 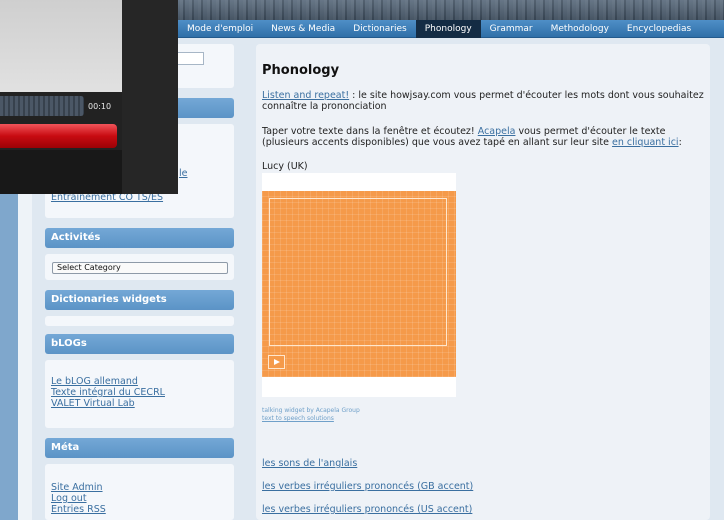 What do you see at coordinates (276, 362) in the screenshot?
I see `play-icon` at bounding box center [276, 362].